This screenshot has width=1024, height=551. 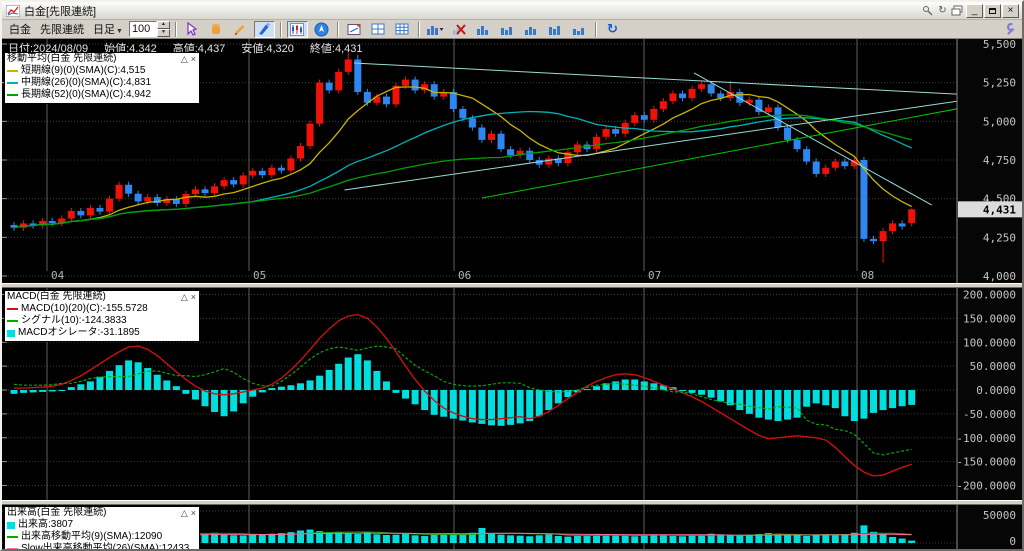 What do you see at coordinates (986, 486) in the screenshot?
I see `svg-text: -200.0000` at bounding box center [986, 486].